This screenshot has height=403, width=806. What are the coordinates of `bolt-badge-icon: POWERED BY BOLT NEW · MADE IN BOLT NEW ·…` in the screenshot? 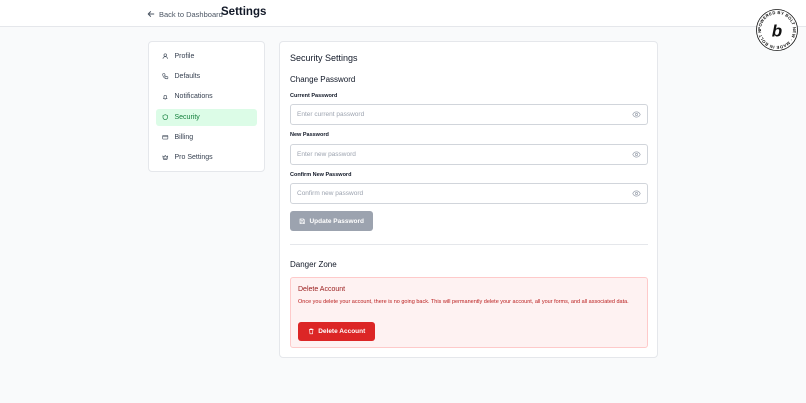 It's located at (777, 30).